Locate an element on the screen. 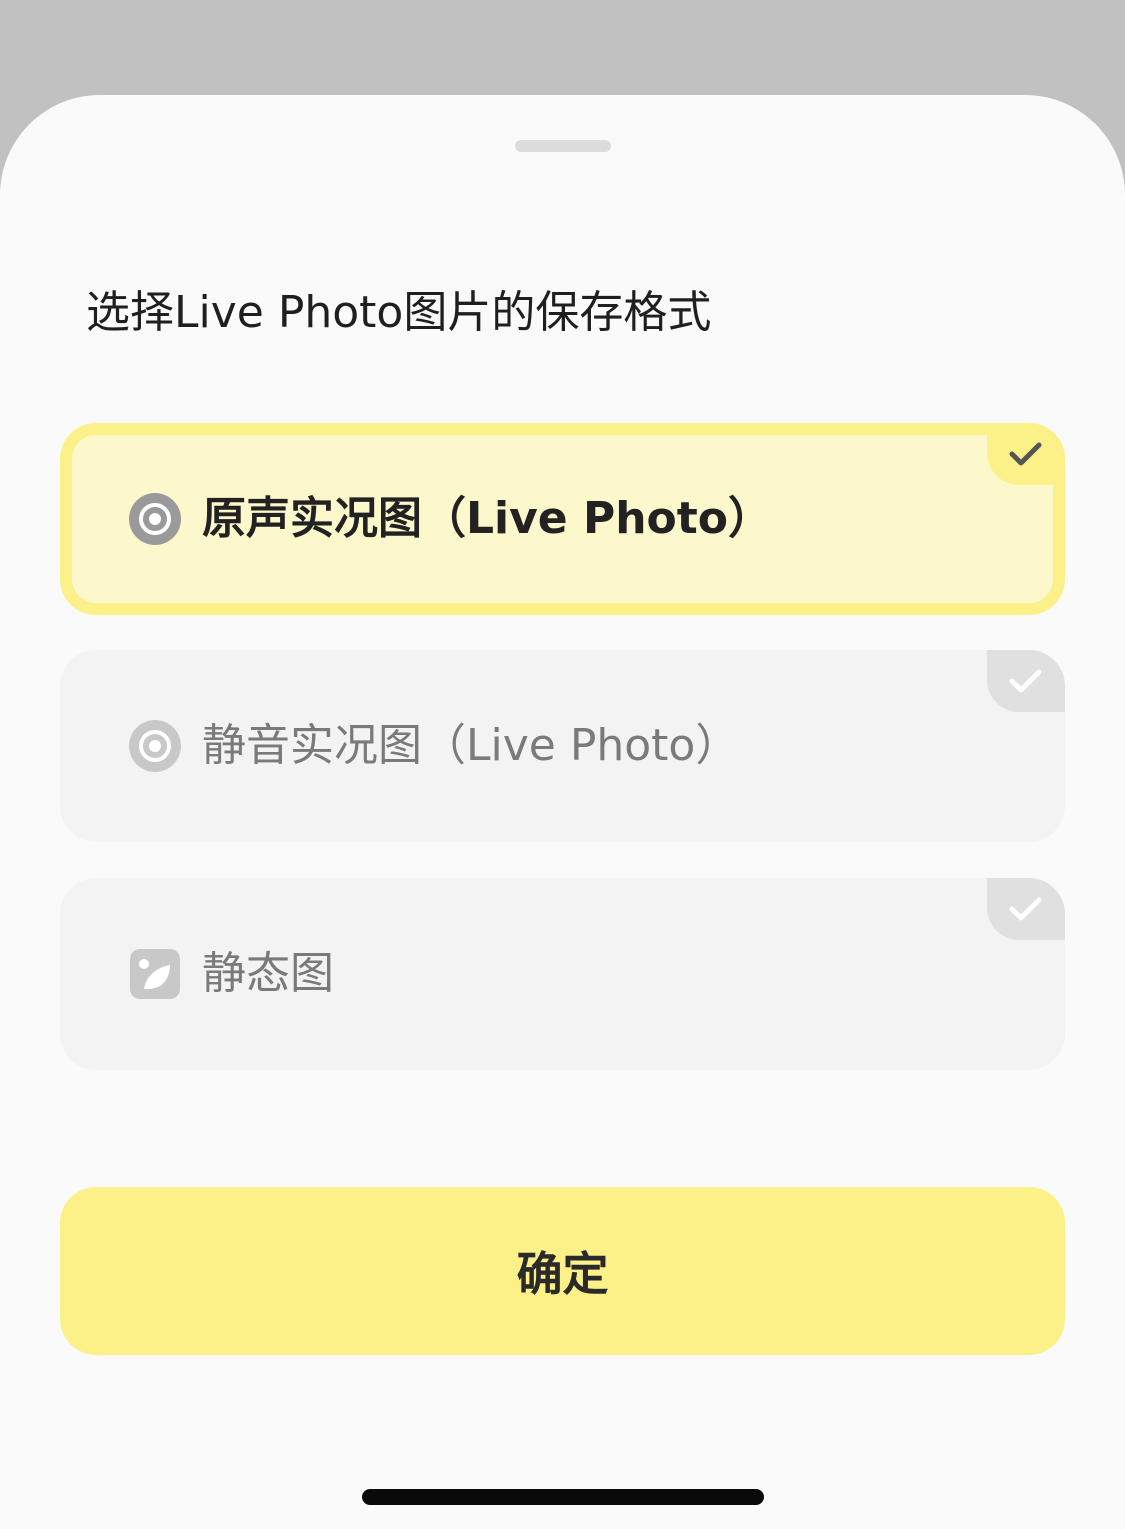 This screenshot has height=1529, width=1125. confirm-button: 确定 is located at coordinates (562, 1271).